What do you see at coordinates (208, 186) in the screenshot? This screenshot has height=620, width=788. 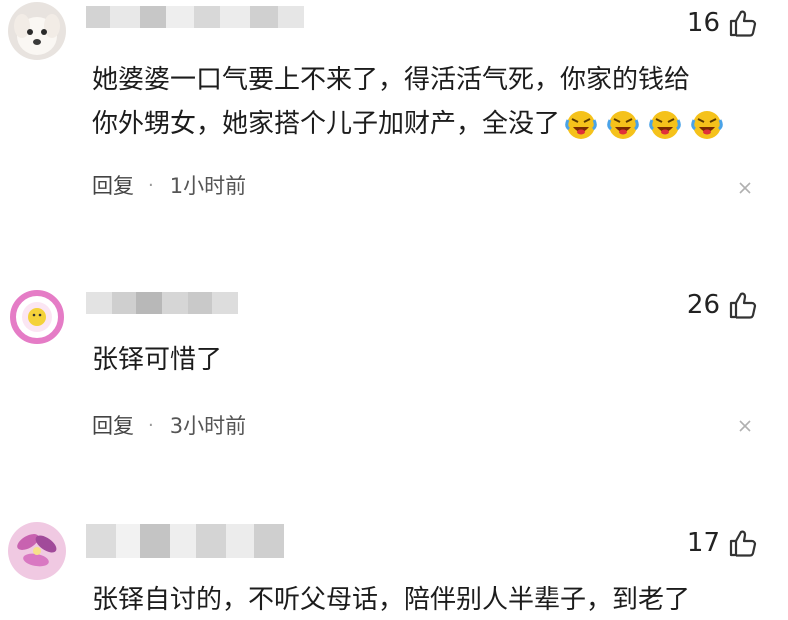 I see `timestamp: 1小时前` at bounding box center [208, 186].